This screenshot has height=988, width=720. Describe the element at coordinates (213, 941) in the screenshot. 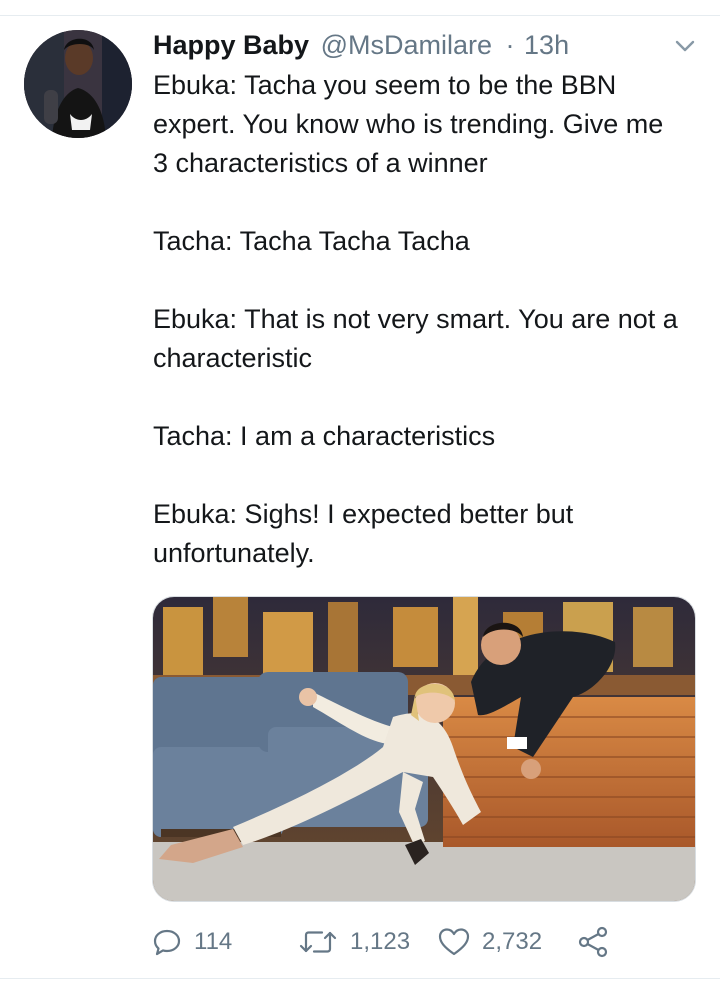

I see `reply-count: 114` at that location.